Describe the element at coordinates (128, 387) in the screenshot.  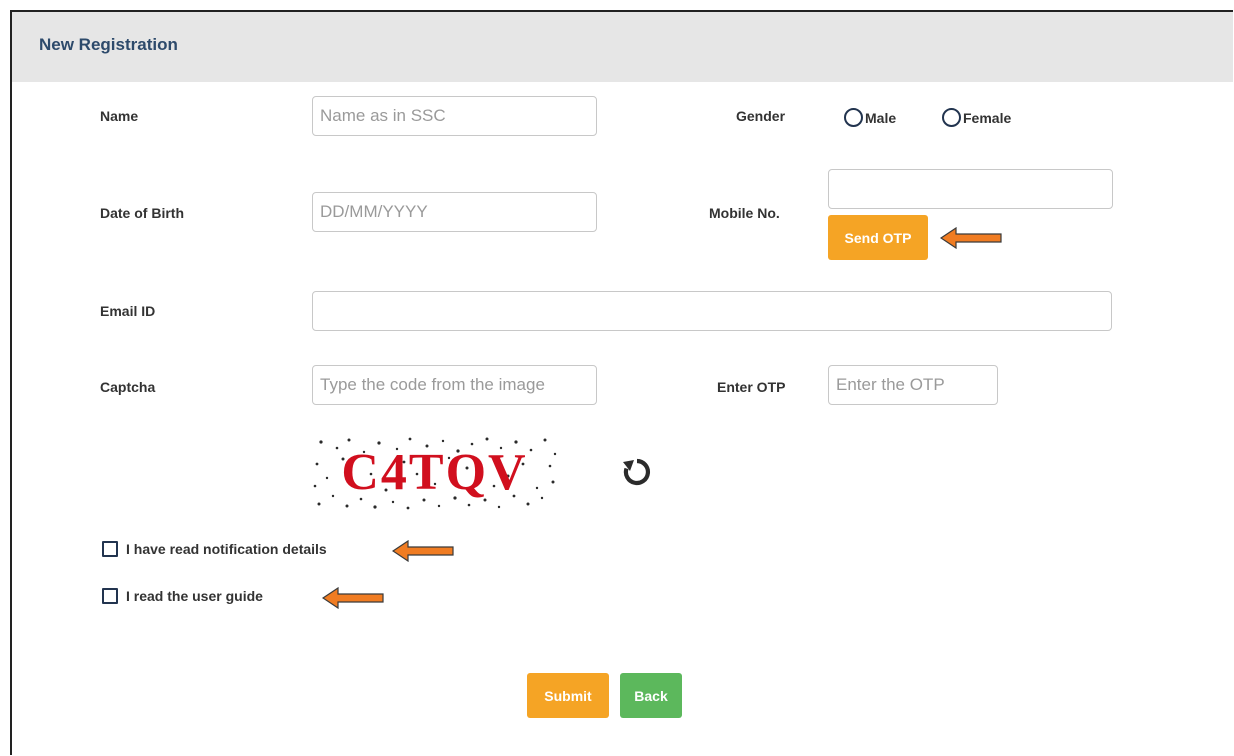
I see `captcha-label: Captcha` at that location.